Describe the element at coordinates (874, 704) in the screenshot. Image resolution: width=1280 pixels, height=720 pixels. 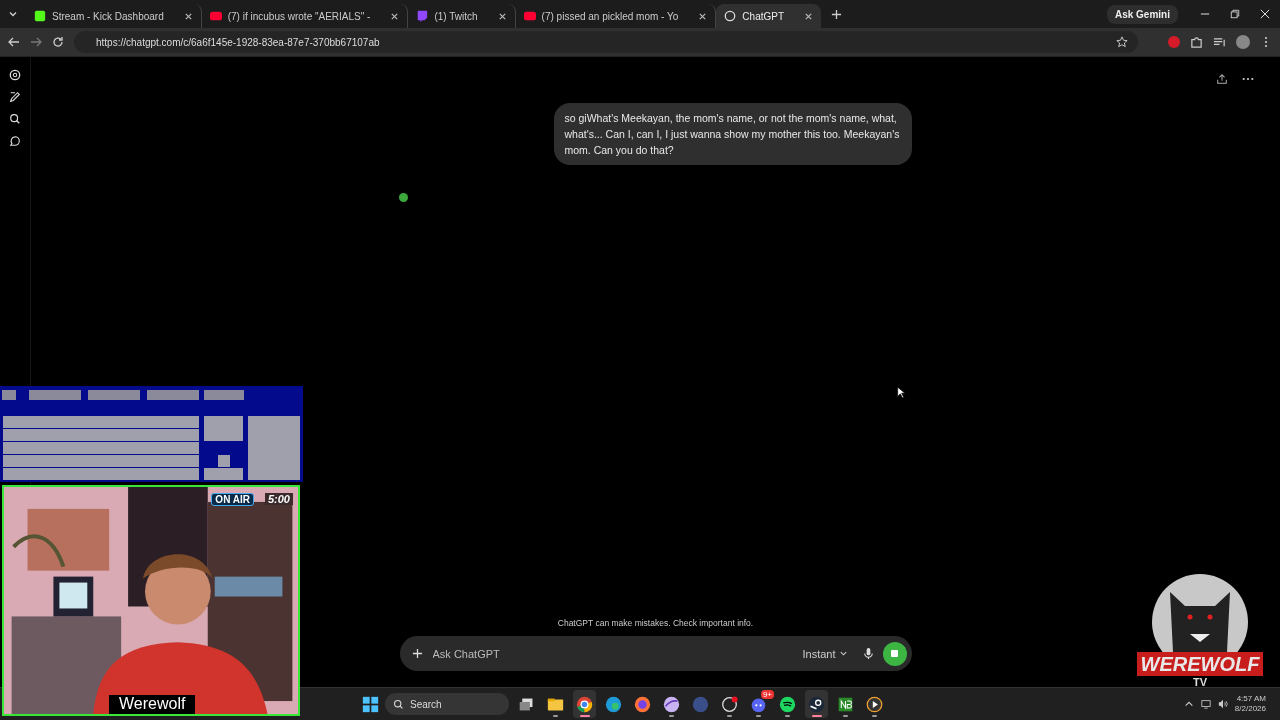
I see `play-icon` at that location.